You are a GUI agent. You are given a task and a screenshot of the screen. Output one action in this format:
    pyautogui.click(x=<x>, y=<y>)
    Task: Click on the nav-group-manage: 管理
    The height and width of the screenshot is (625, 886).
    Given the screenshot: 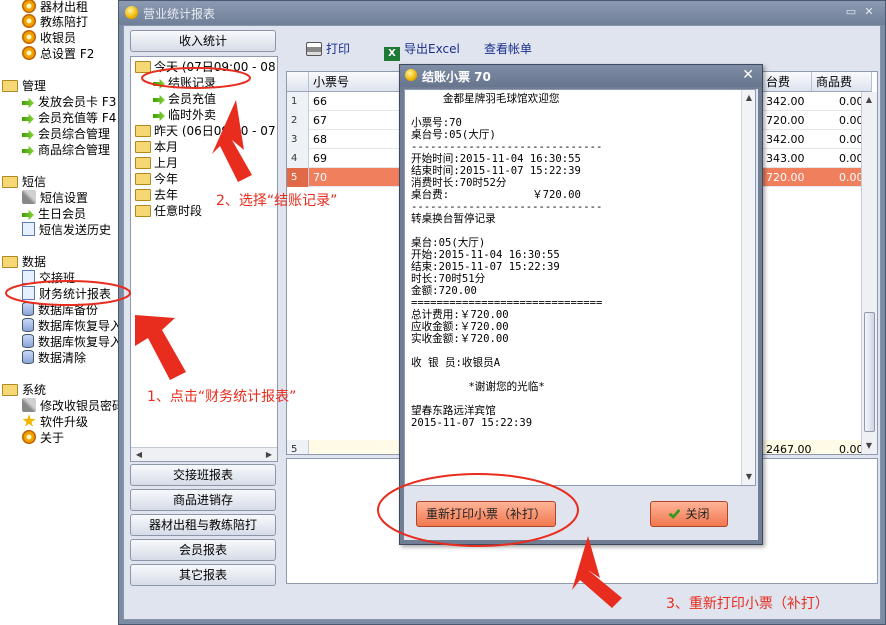 What is the action you would take?
    pyautogui.click(x=24, y=86)
    